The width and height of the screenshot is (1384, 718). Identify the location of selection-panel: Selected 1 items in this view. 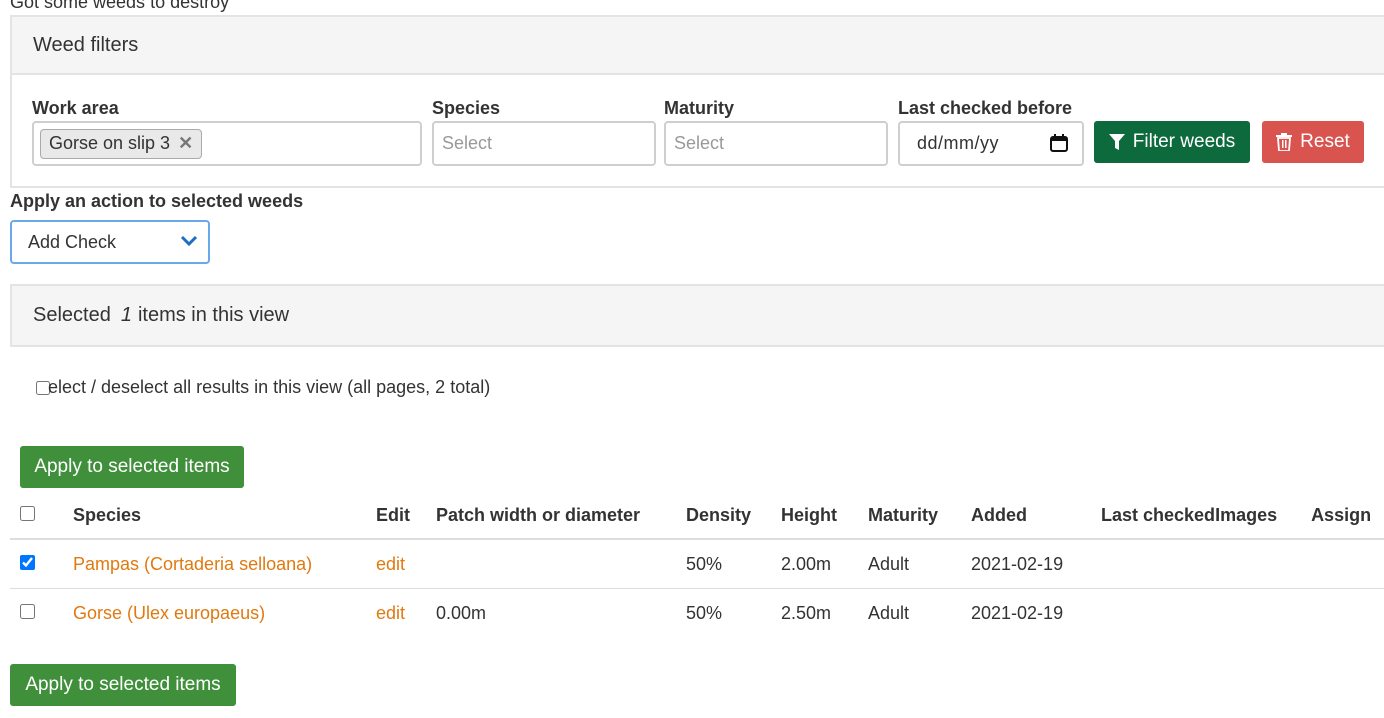
(697, 315).